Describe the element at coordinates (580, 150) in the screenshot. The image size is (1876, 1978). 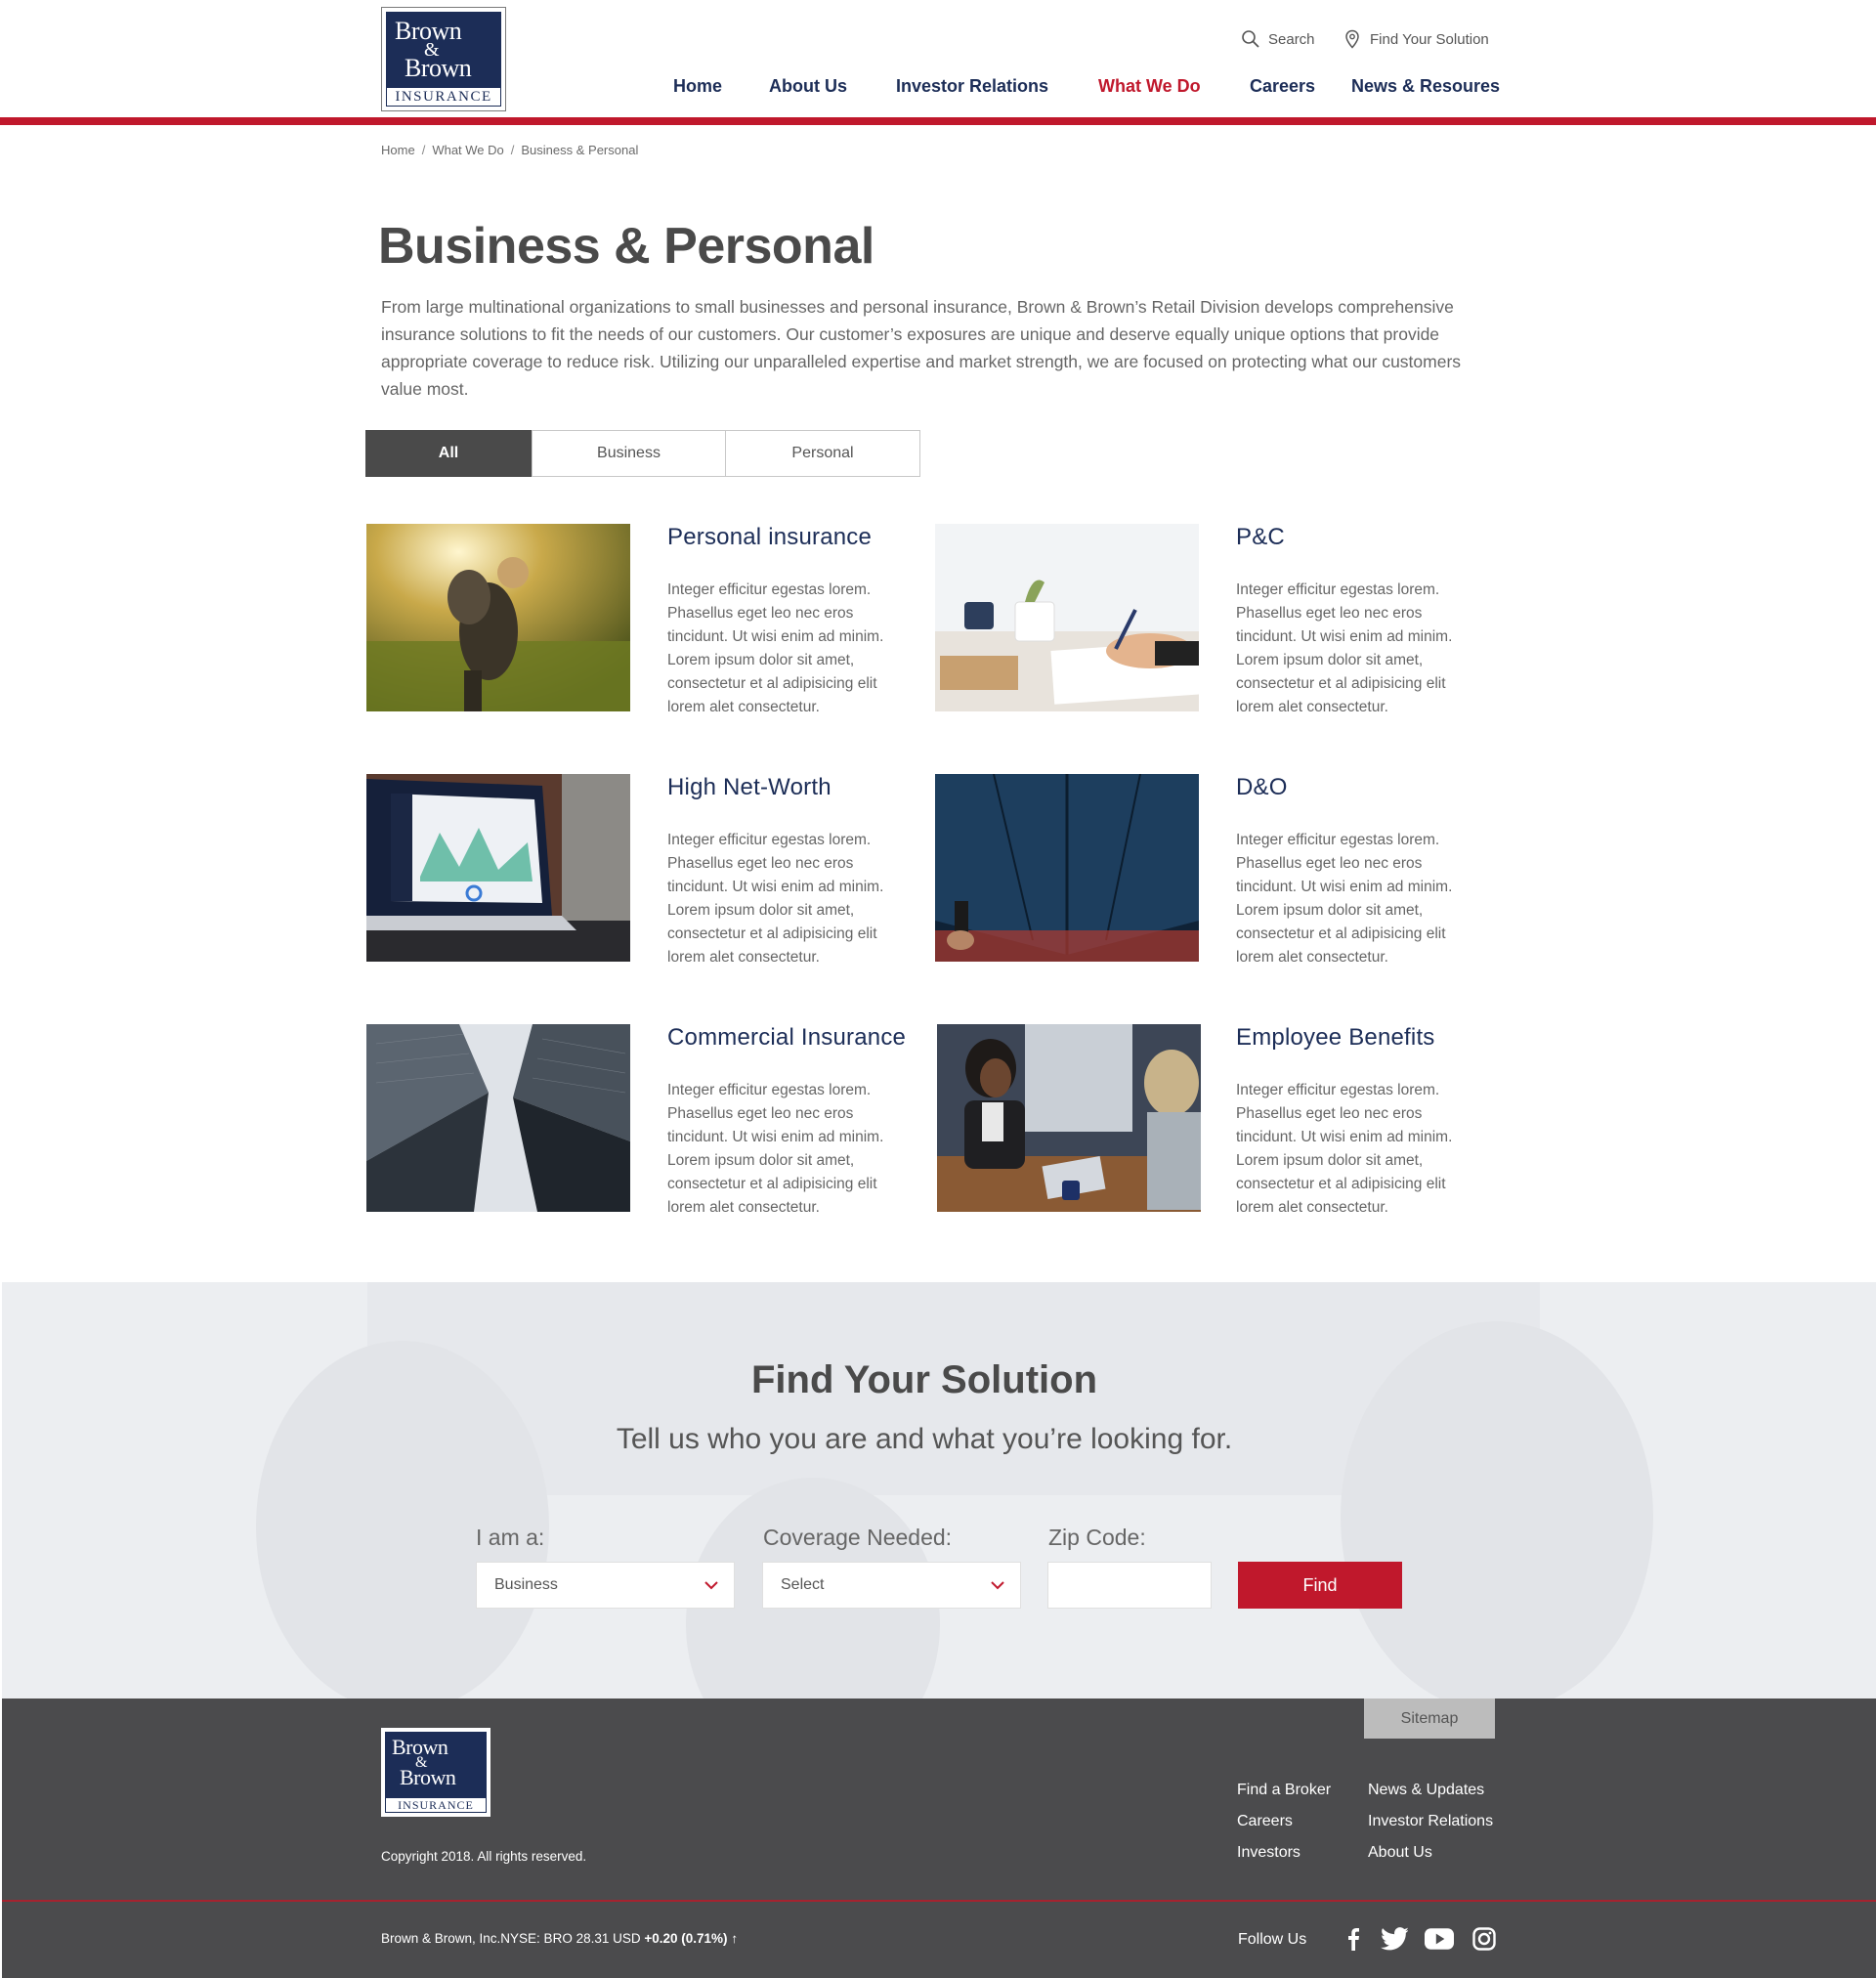
I see `breadcrumb-current: Business & Personal` at that location.